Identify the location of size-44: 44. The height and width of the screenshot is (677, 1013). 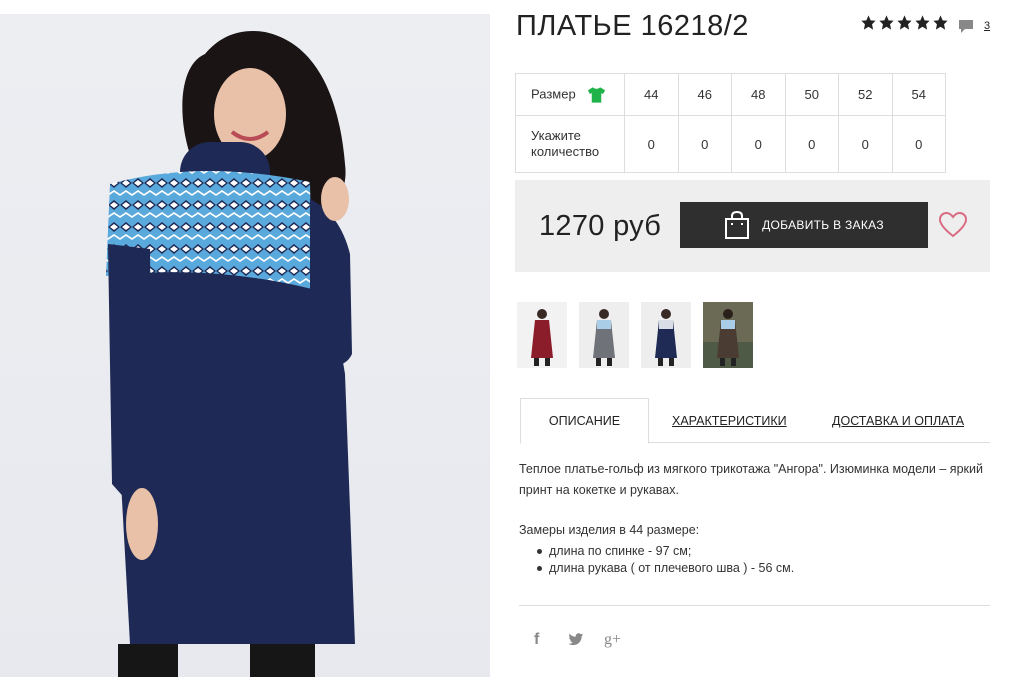
(651, 94).